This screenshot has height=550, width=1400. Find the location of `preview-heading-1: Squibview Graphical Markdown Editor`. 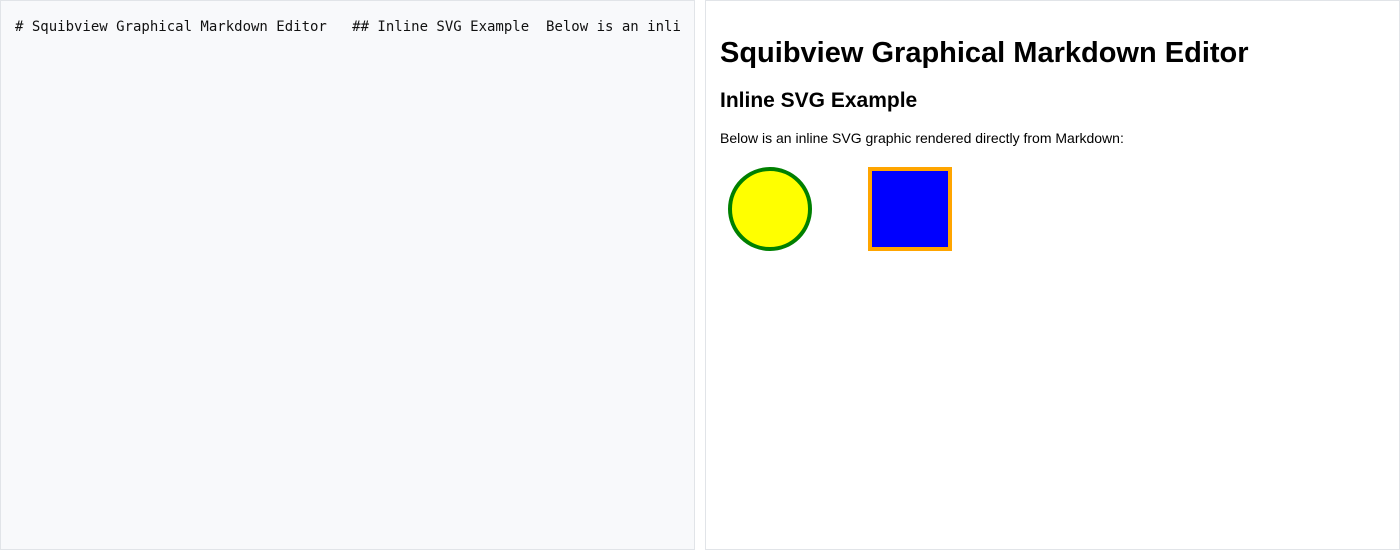

preview-heading-1: Squibview Graphical Markdown Editor is located at coordinates (984, 53).